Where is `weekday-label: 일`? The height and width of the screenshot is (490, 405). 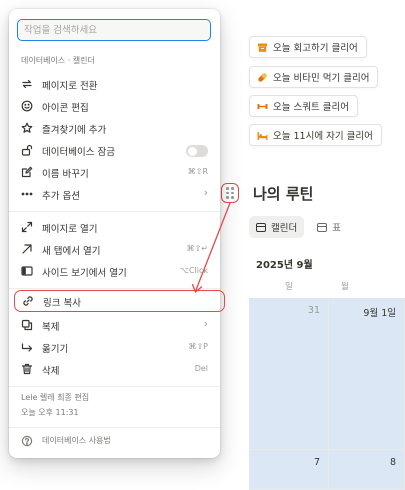 weekday-label: 일 is located at coordinates (289, 287).